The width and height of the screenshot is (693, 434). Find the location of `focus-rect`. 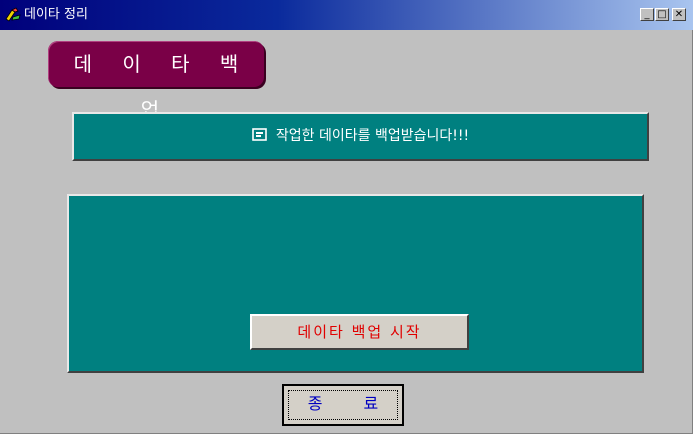

focus-rect is located at coordinates (343, 405).